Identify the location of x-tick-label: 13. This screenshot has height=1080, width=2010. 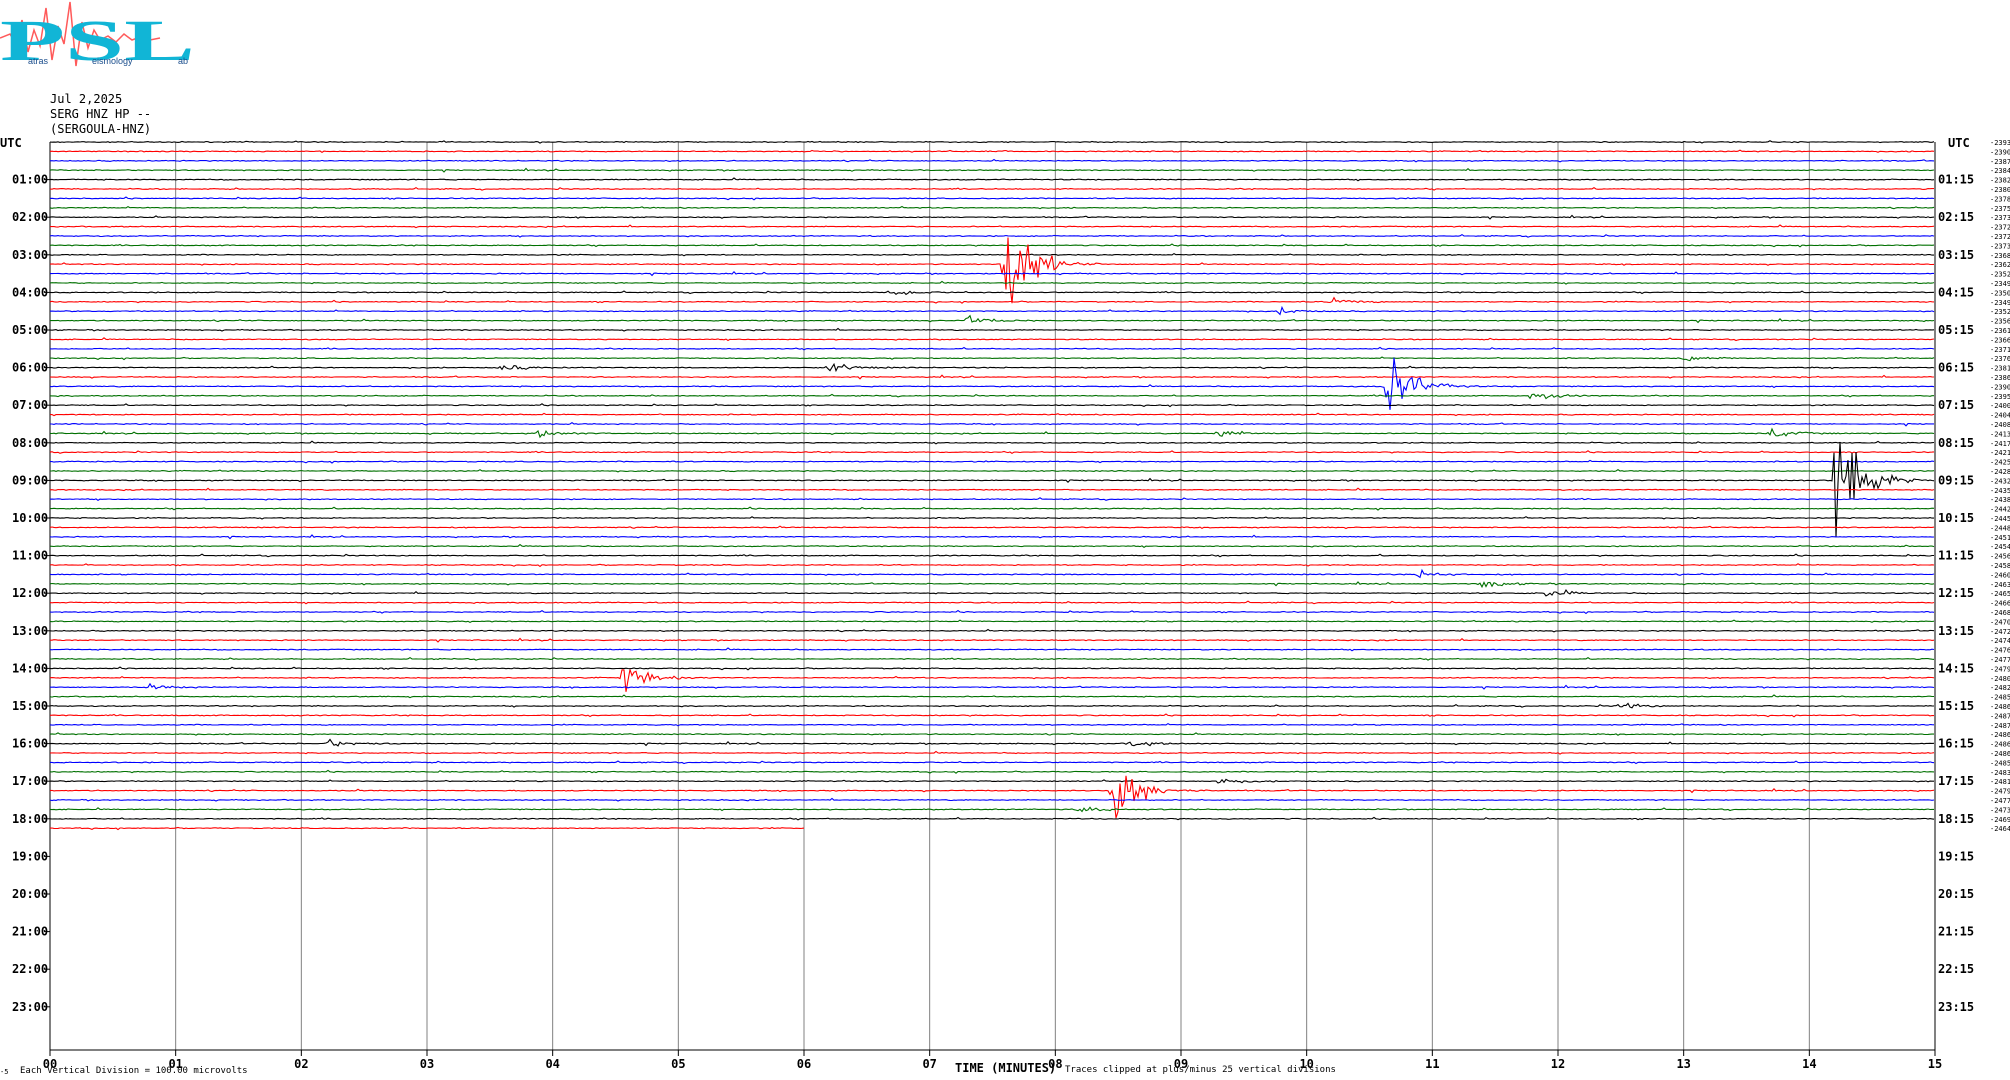
(1683, 1064).